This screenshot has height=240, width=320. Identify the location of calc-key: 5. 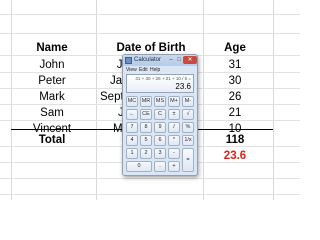
(146, 140).